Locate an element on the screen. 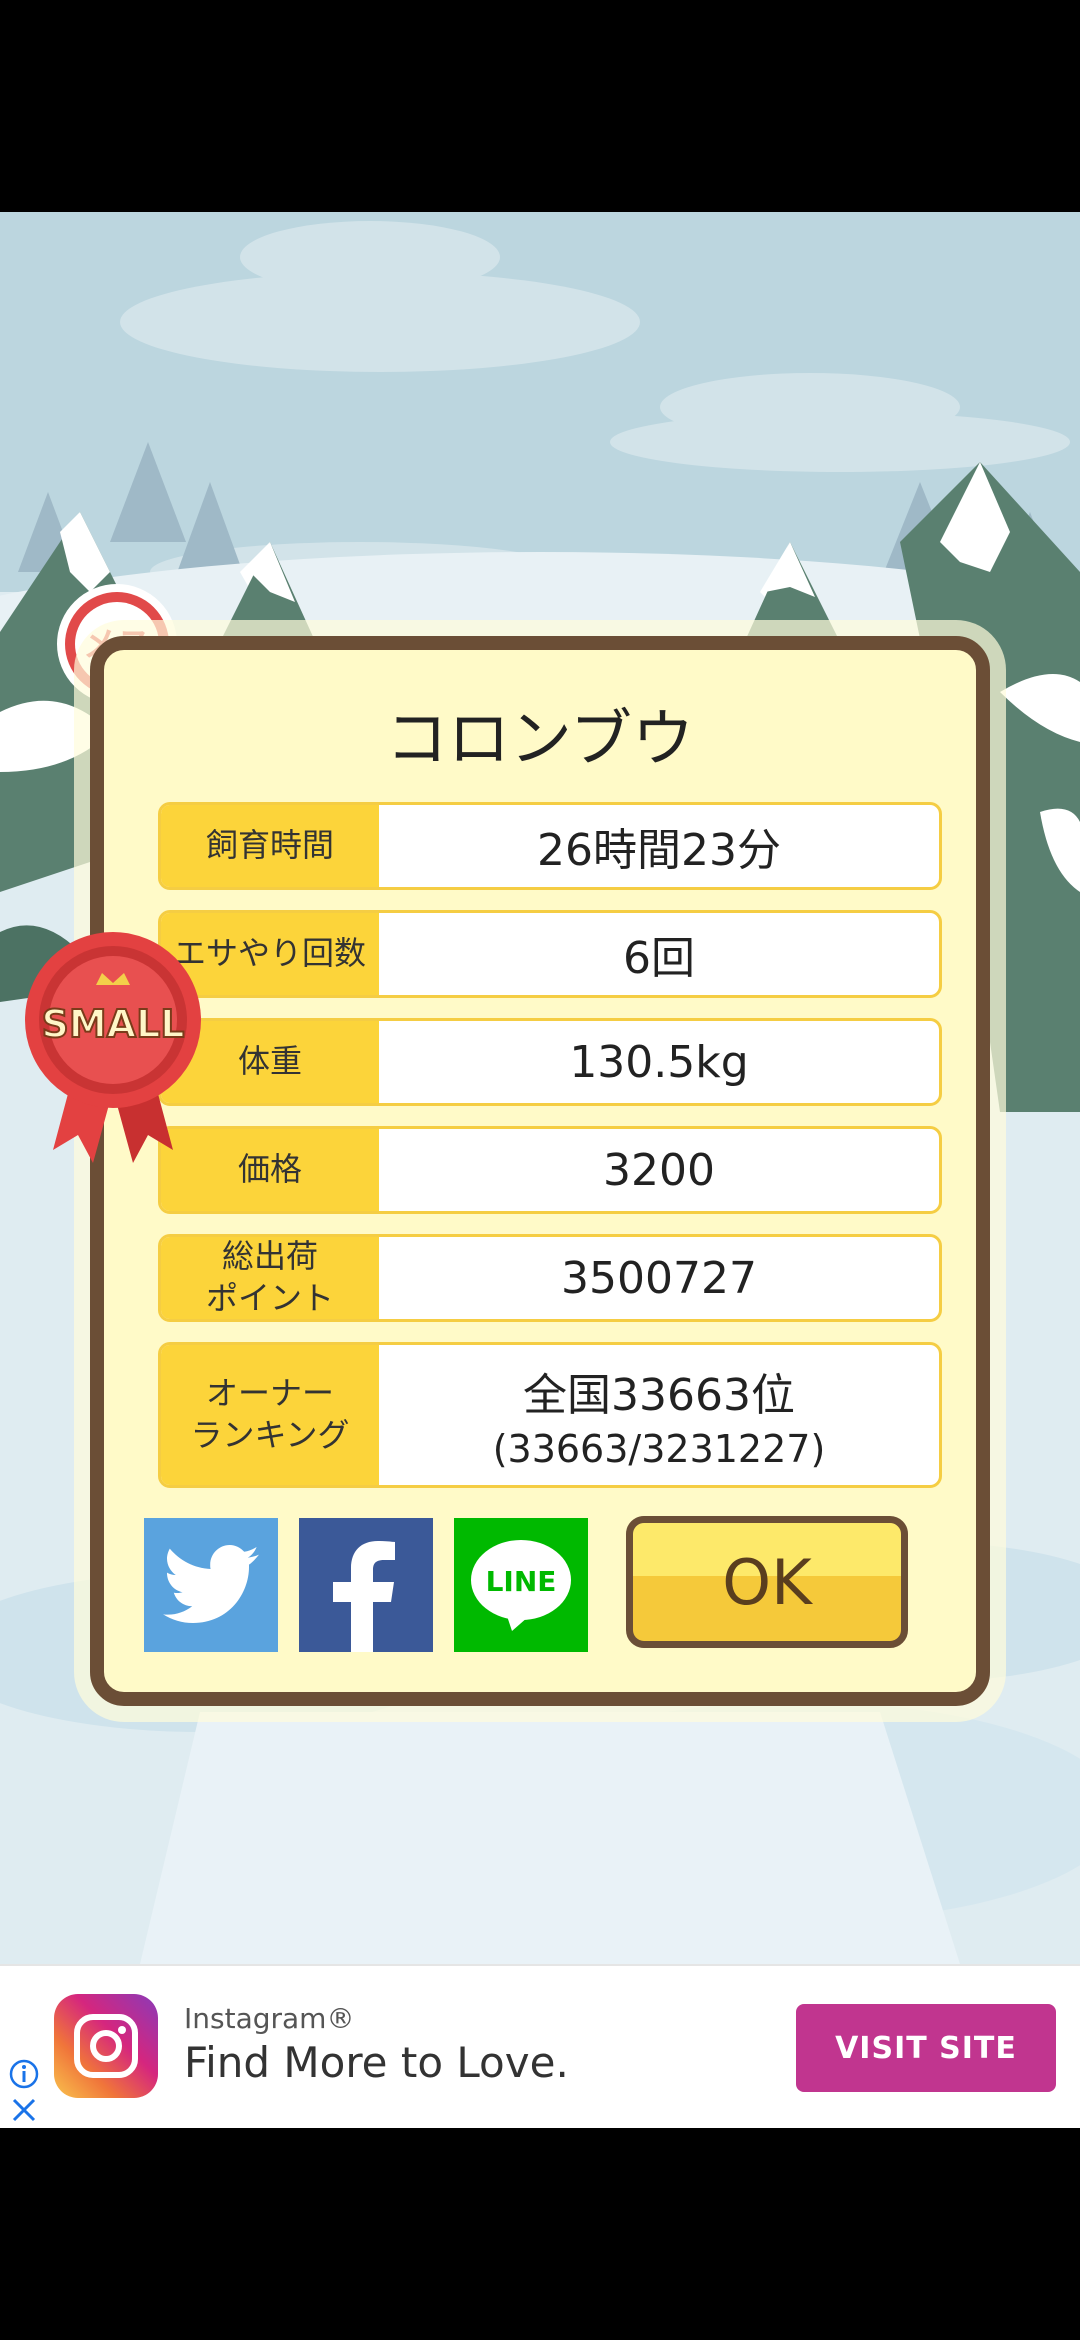 Image resolution: width=1080 pixels, height=2340 pixels. row-label: オーナー ランキング is located at coordinates (270, 1415).